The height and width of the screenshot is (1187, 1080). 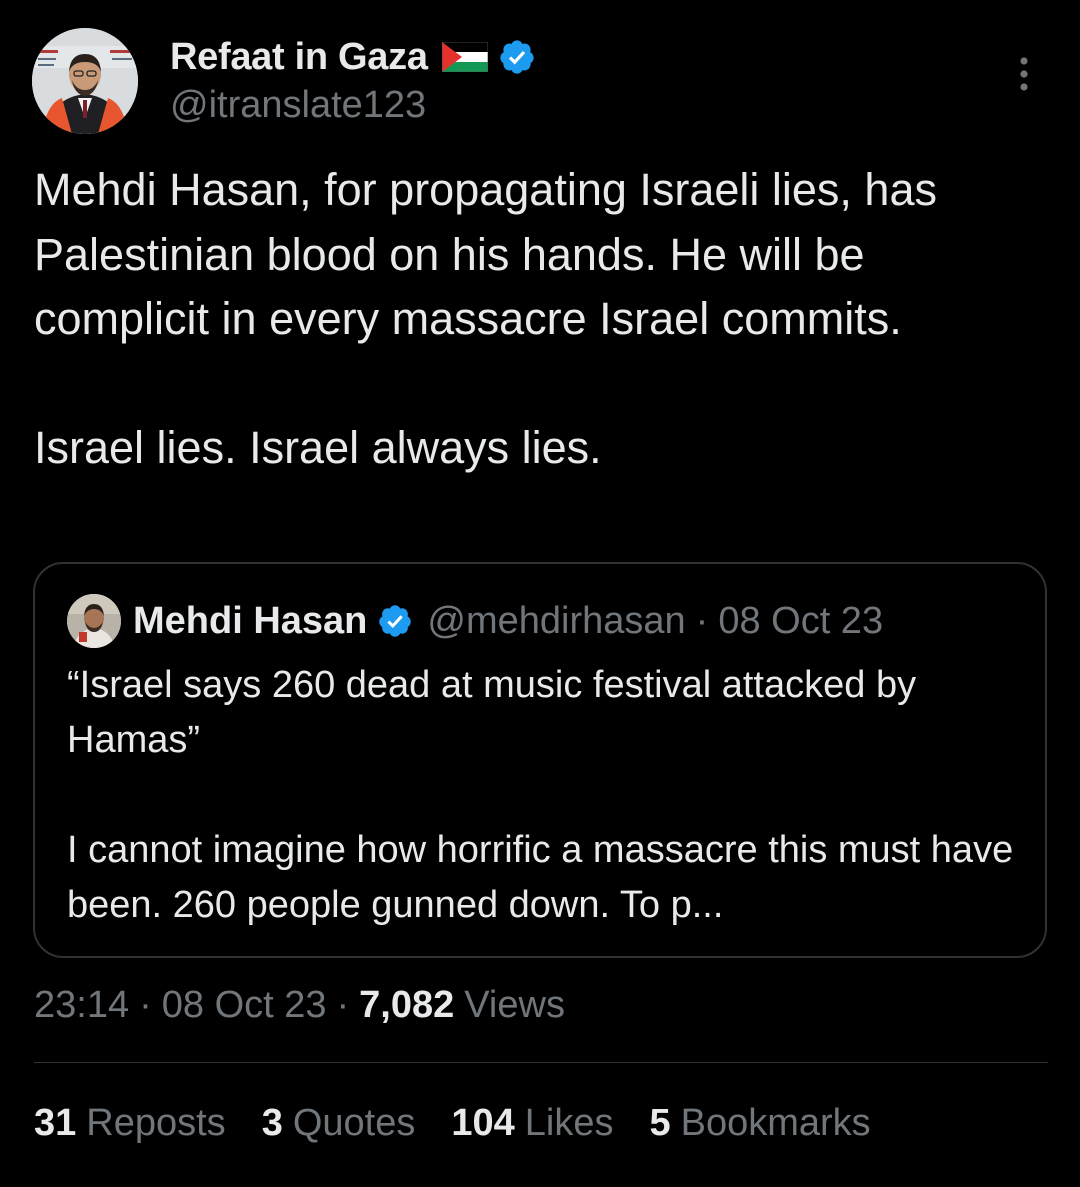 What do you see at coordinates (541, 1062) in the screenshot?
I see `divider` at bounding box center [541, 1062].